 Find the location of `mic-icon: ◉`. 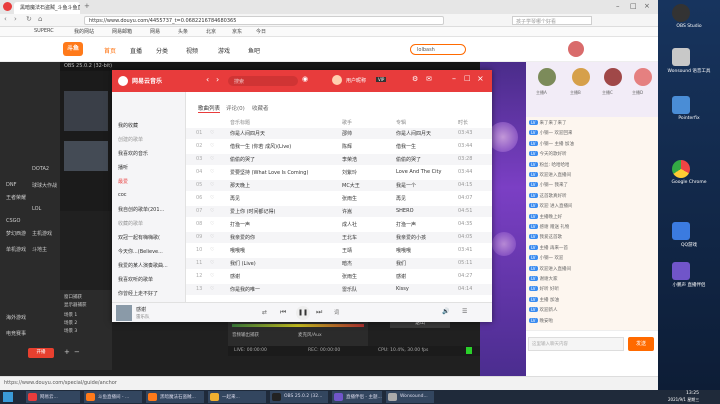

mic-icon: ◉ is located at coordinates (305, 79).